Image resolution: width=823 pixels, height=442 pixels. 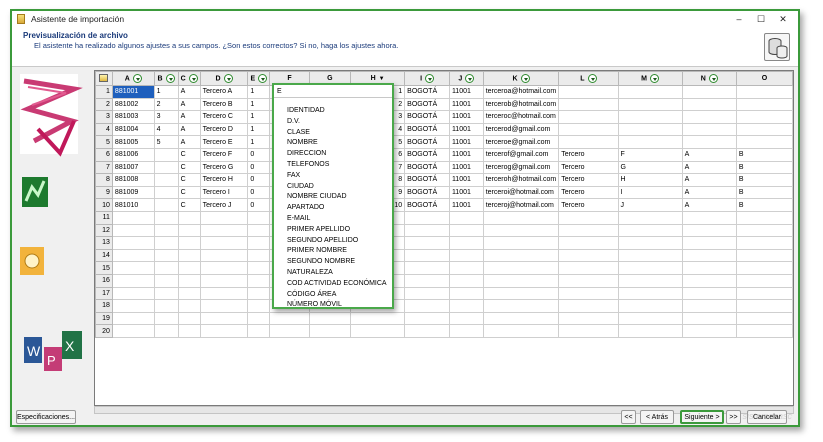 I want to click on table-cell: Tercero A, so click(x=224, y=92).